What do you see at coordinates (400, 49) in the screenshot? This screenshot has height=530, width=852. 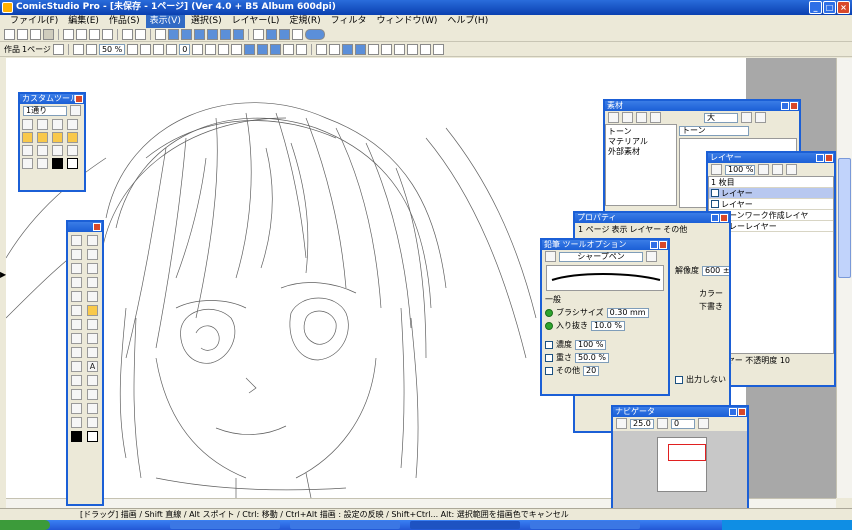 I see `filter-icon` at bounding box center [400, 49].